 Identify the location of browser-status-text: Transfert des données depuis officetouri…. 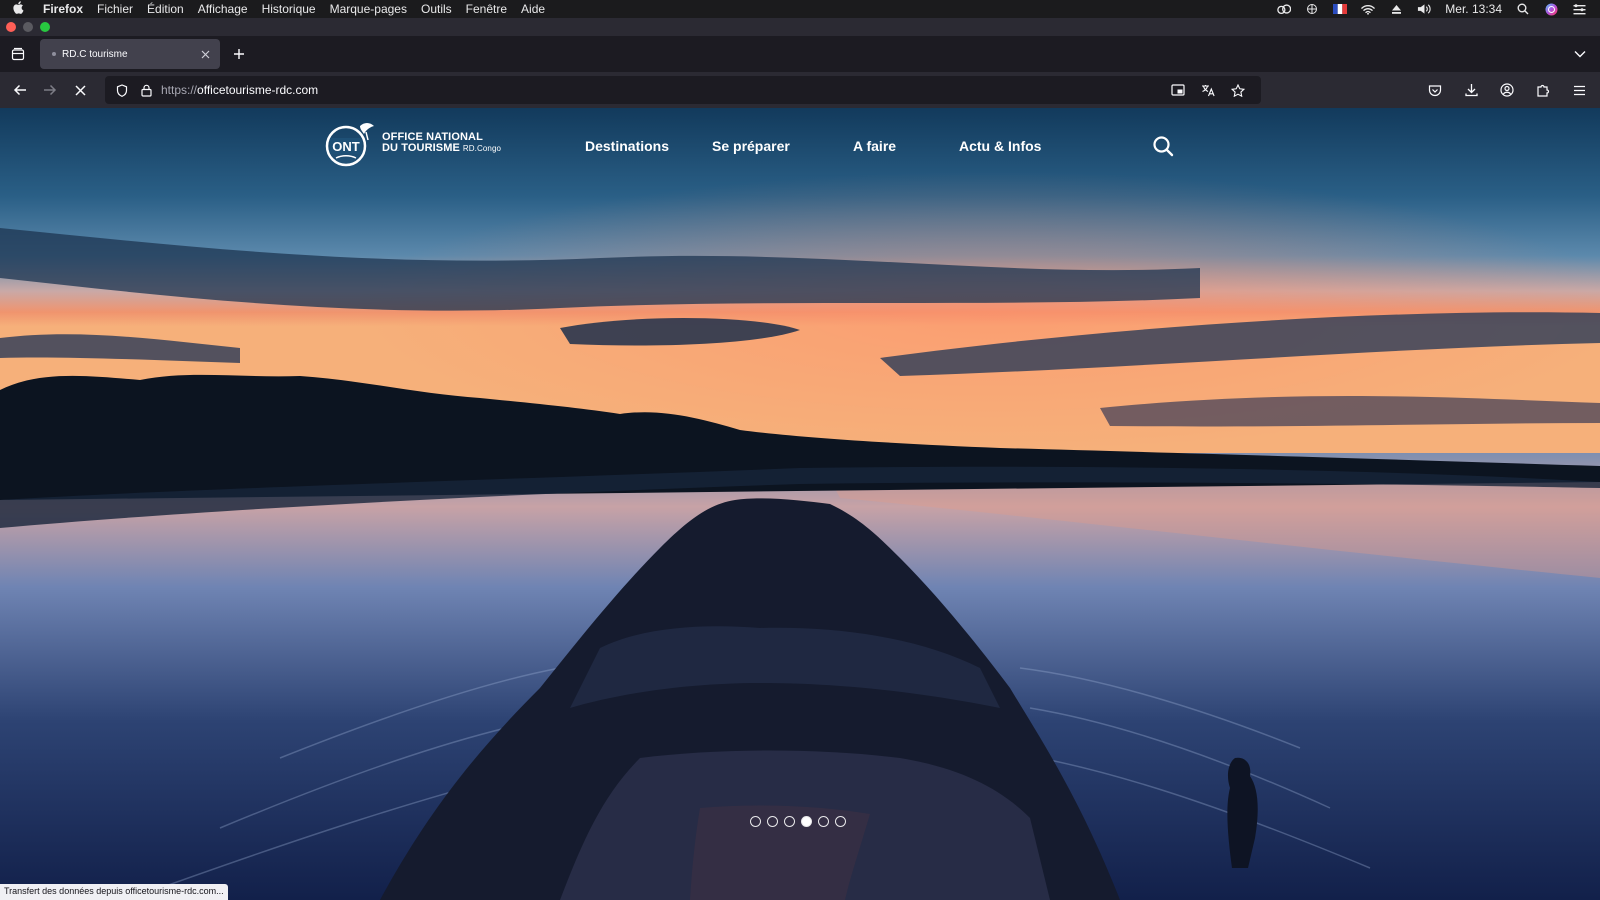
(114, 892).